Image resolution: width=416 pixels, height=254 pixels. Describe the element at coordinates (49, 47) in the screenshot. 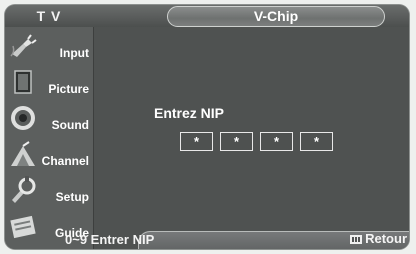

I see `sidebar-item-input: Input` at that location.